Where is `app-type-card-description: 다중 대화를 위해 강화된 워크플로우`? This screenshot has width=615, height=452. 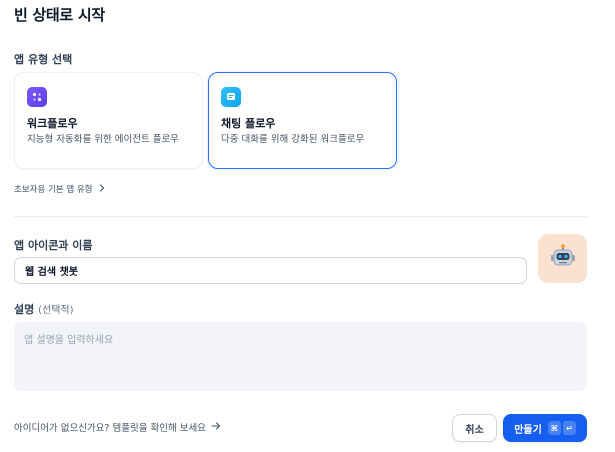 app-type-card-description: 다중 대화를 위해 강화된 워크플로우 is located at coordinates (293, 139).